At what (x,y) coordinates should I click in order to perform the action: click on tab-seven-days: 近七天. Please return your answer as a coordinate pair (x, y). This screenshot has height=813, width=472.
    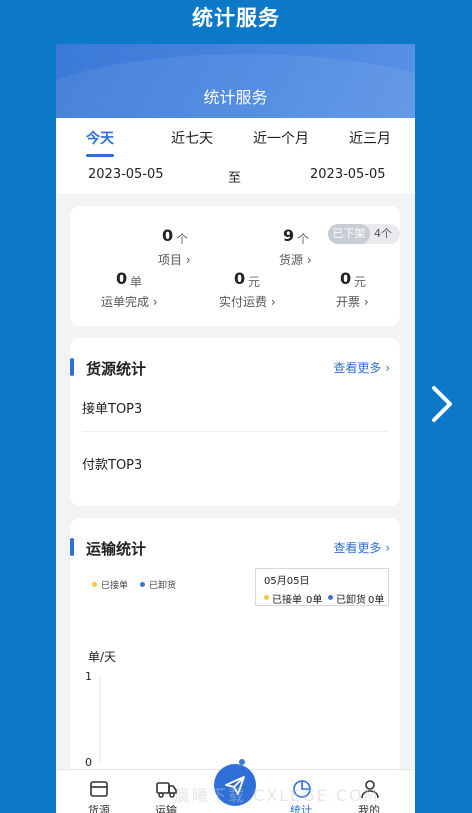
    Looking at the image, I should click on (192, 138).